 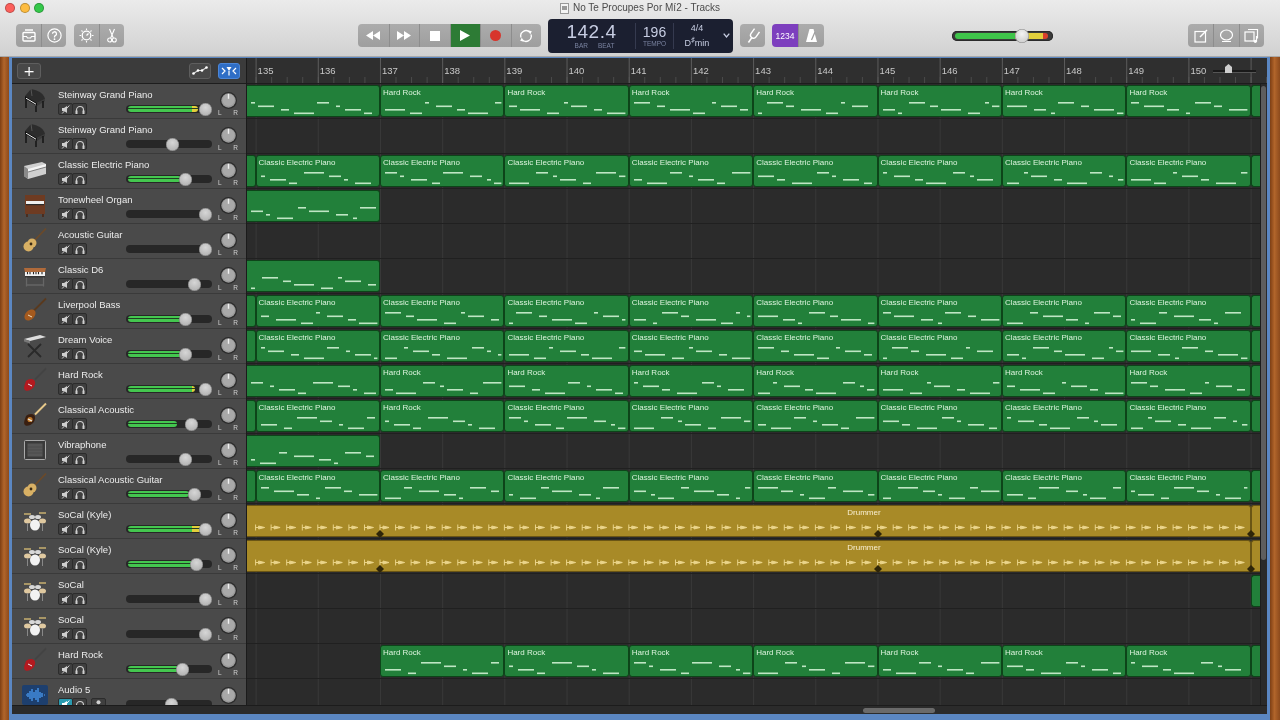 What do you see at coordinates (464, 35) in the screenshot?
I see `play-button` at bounding box center [464, 35].